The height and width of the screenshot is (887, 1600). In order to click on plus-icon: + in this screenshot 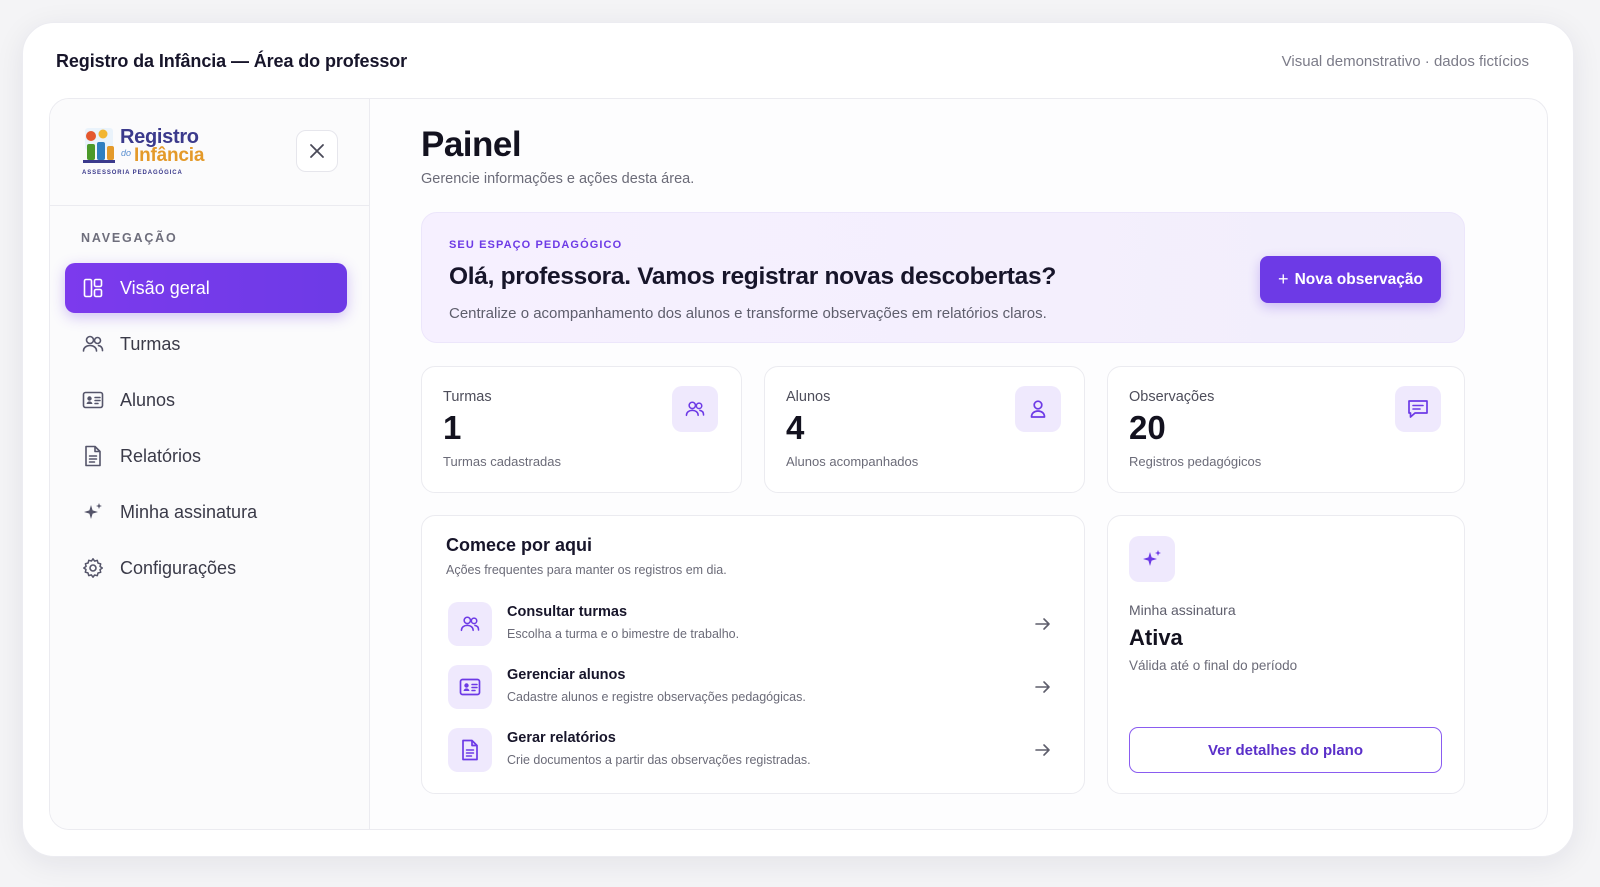, I will do `click(1283, 279)`.